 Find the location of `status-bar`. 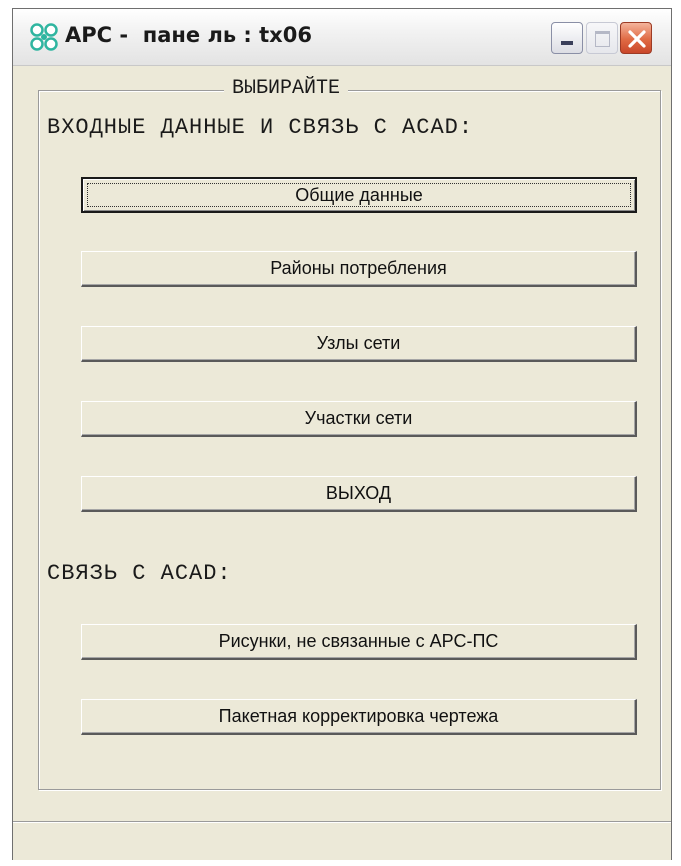

status-bar is located at coordinates (342, 840).